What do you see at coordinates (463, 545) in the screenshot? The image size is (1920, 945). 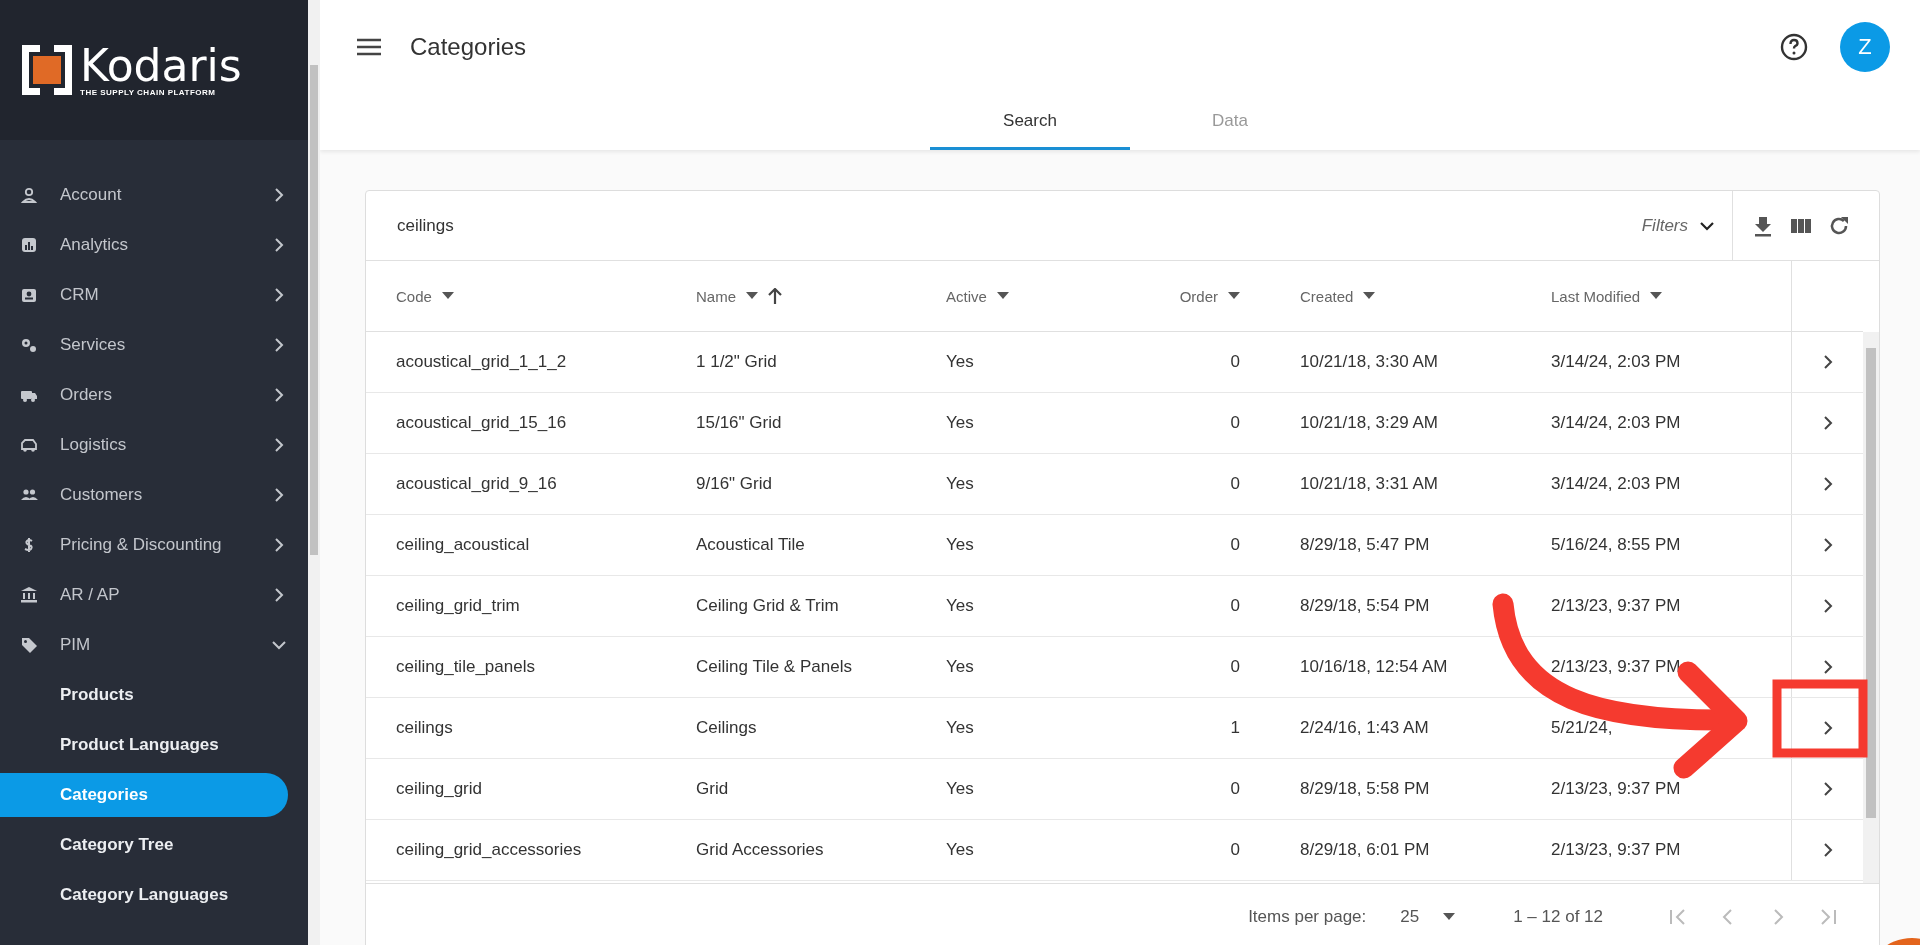 I see `table-cell: ceiling_acoustical` at bounding box center [463, 545].